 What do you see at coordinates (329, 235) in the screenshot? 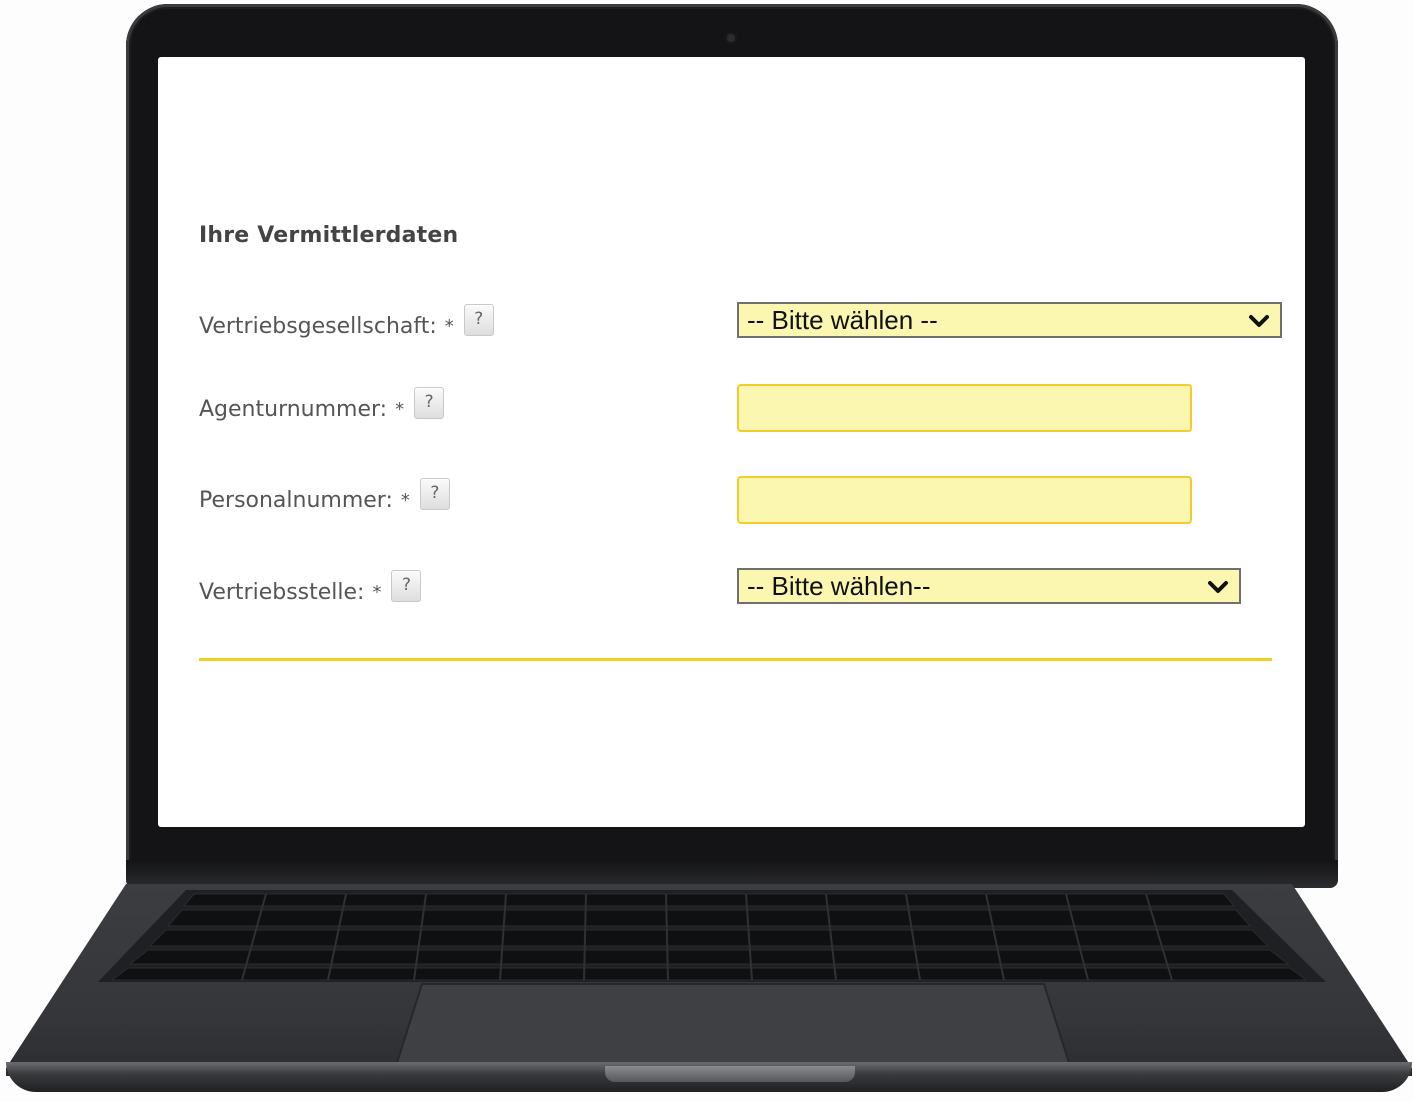
I see `section-title: Ihre Vermittlerdaten` at bounding box center [329, 235].